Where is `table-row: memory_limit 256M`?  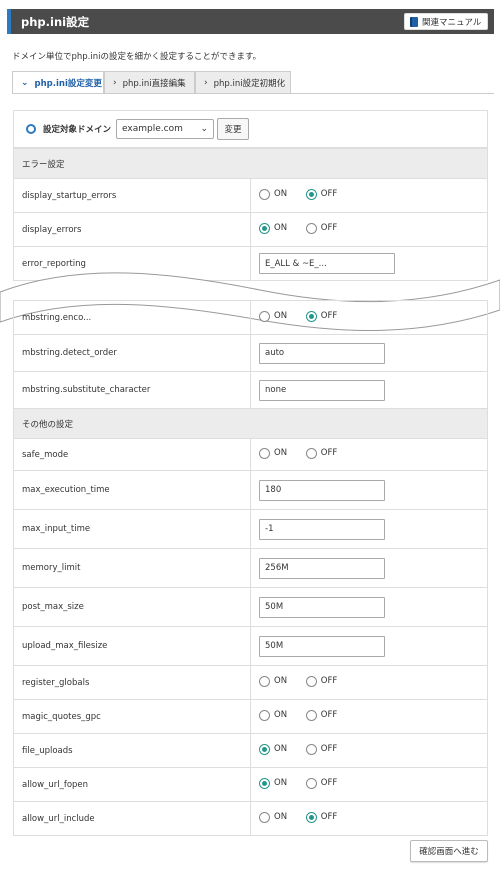
table-row: memory_limit 256M is located at coordinates (250, 568).